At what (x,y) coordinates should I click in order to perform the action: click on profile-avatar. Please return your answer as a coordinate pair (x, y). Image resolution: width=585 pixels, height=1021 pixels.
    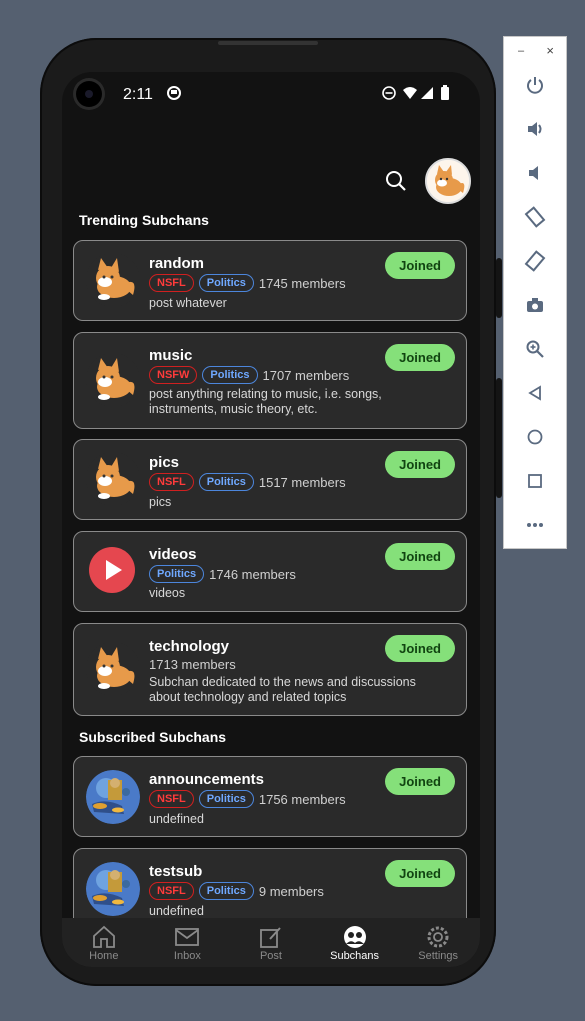
    Looking at the image, I should click on (448, 181).